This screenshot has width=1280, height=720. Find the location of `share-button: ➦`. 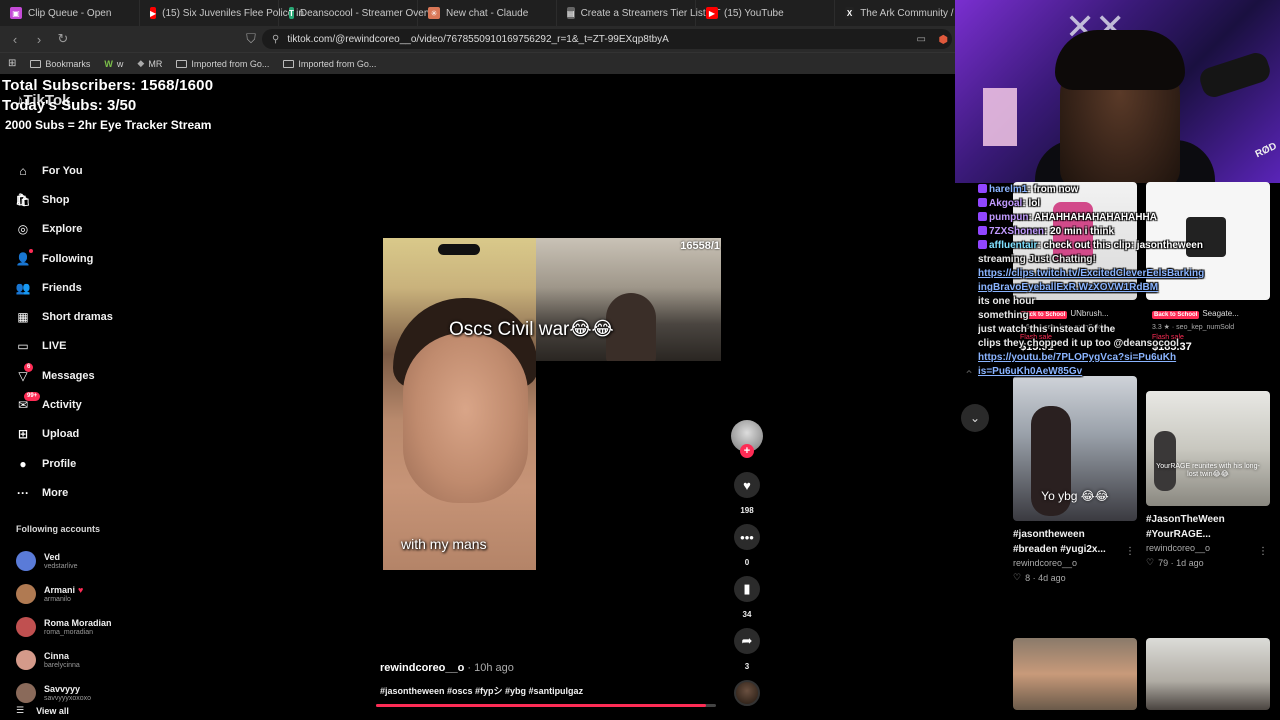

share-button: ➦ is located at coordinates (747, 641).